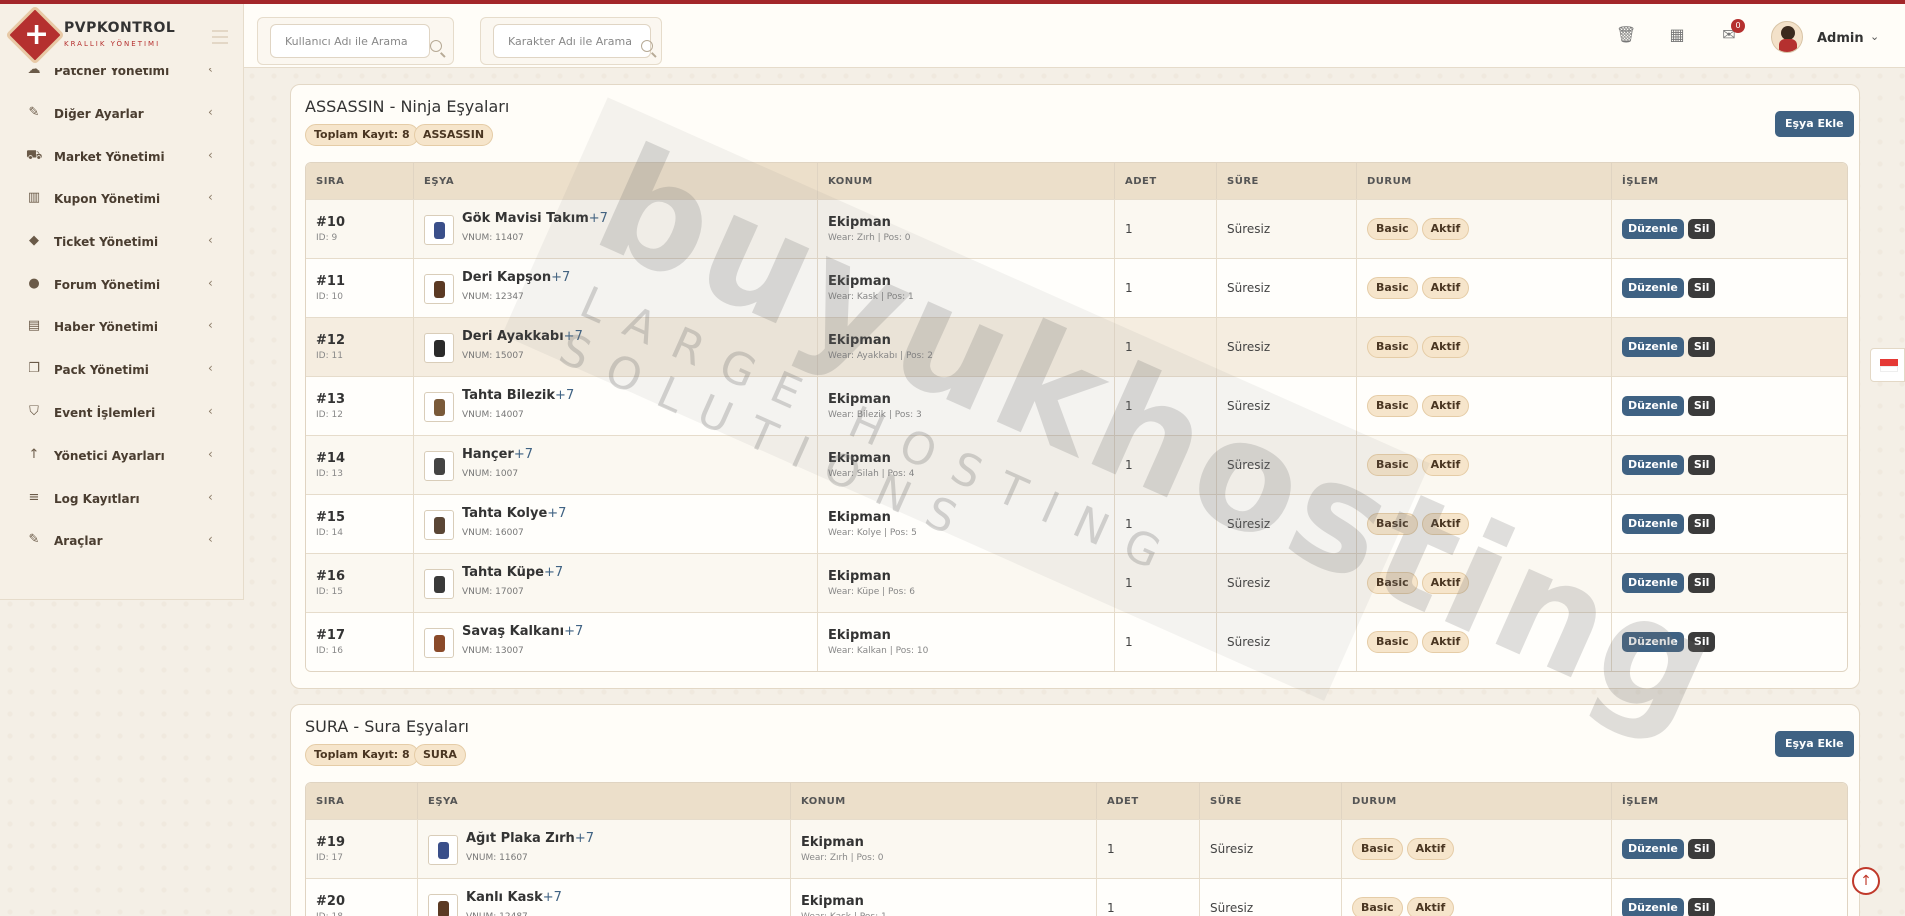 The height and width of the screenshot is (916, 1905). What do you see at coordinates (122, 36) in the screenshot?
I see `brand: + PVPKONTROL KRALLIK YÖNETIMI` at bounding box center [122, 36].